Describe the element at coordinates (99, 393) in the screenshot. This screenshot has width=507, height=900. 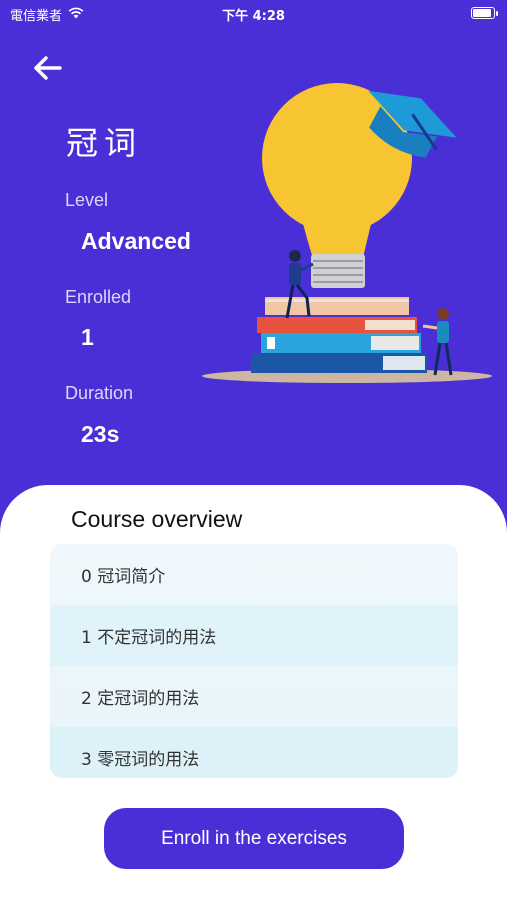
I see `duration-label: Duration` at that location.